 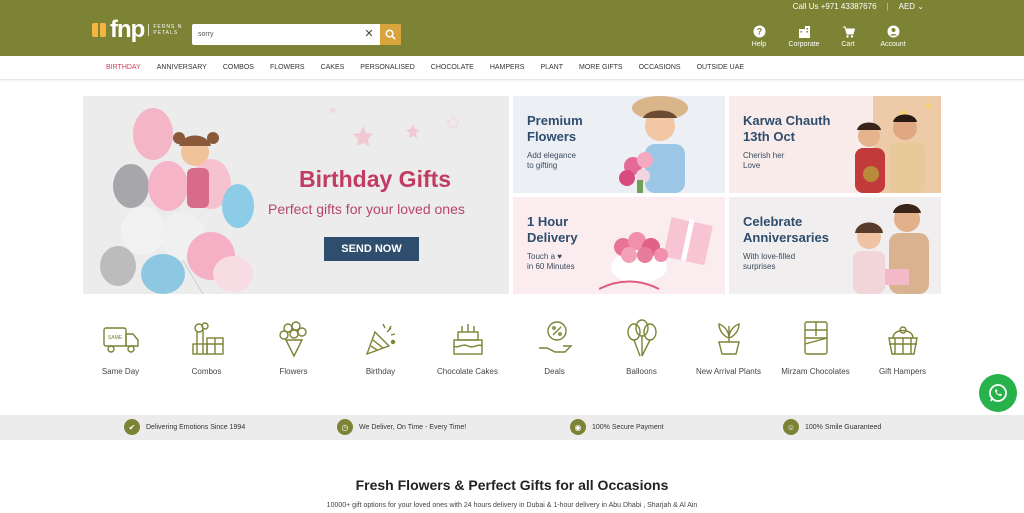 I want to click on nav-item-more-gifts: MORE GIFTS, so click(x=601, y=67).